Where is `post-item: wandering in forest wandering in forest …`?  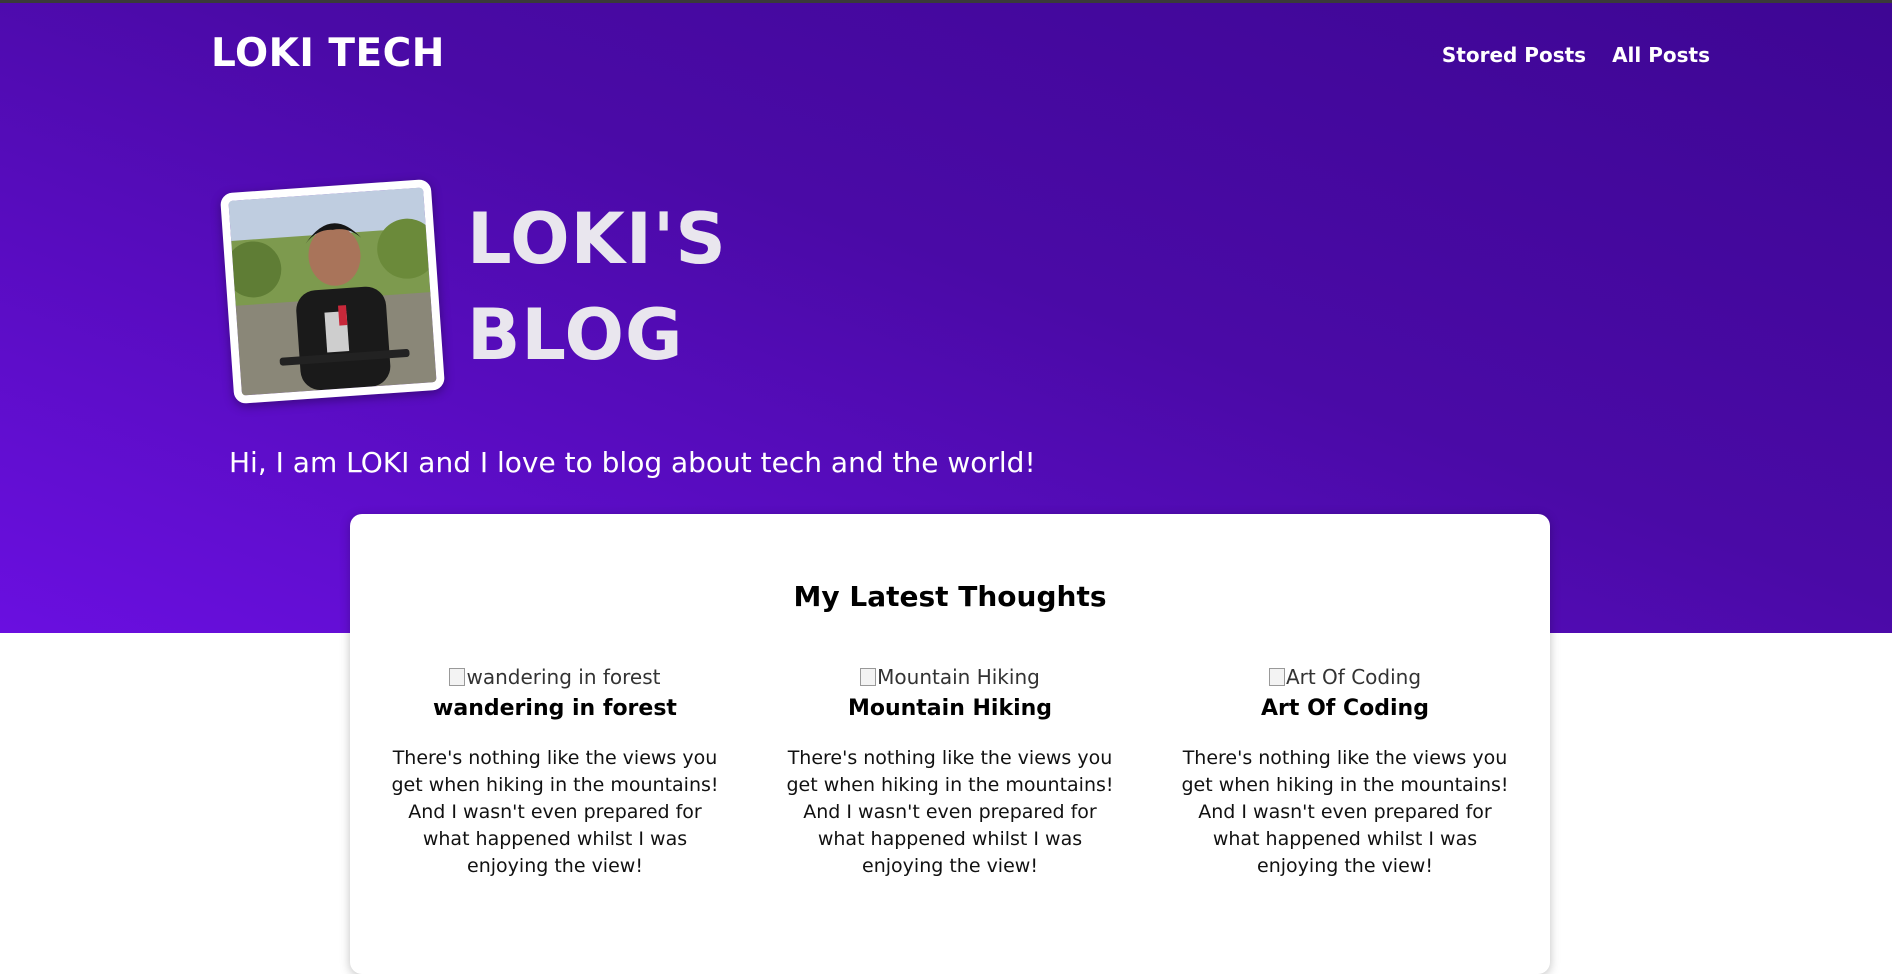 post-item: wandering in forest wandering in forest … is located at coordinates (555, 772).